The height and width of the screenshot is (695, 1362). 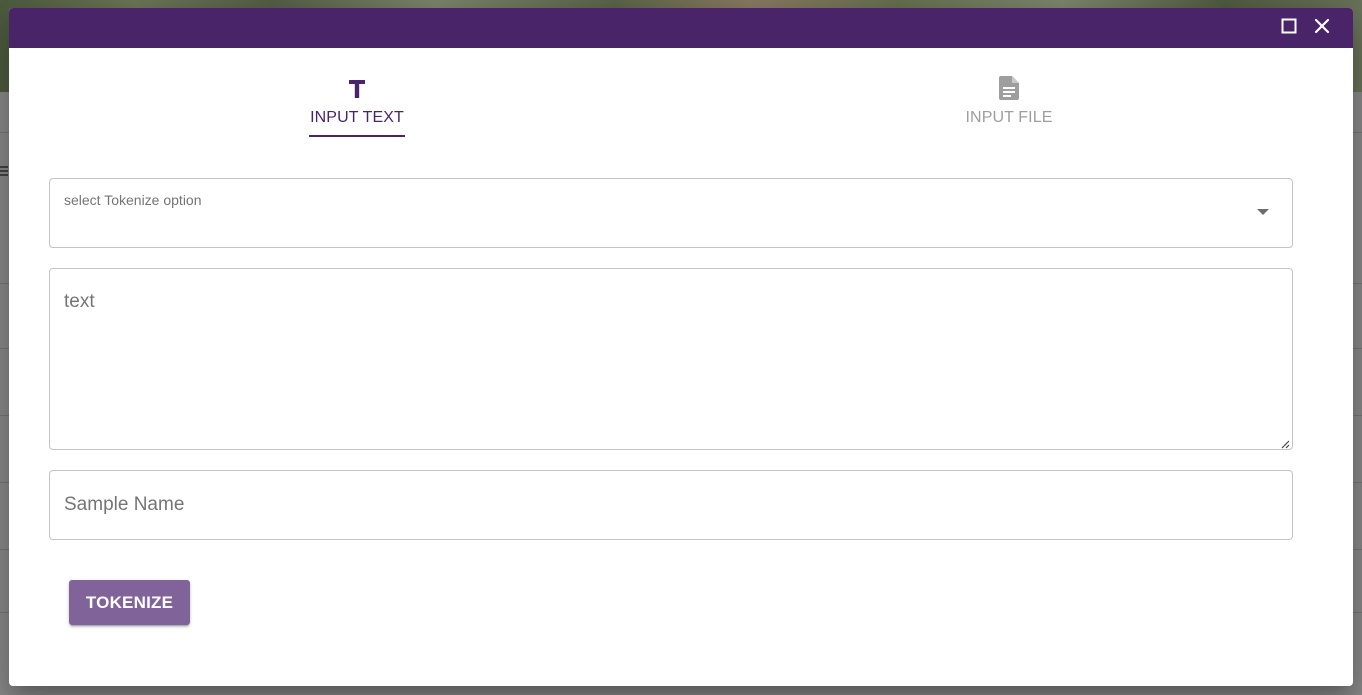 I want to click on tab-input-file: INPUT FILE, so click(x=1009, y=93).